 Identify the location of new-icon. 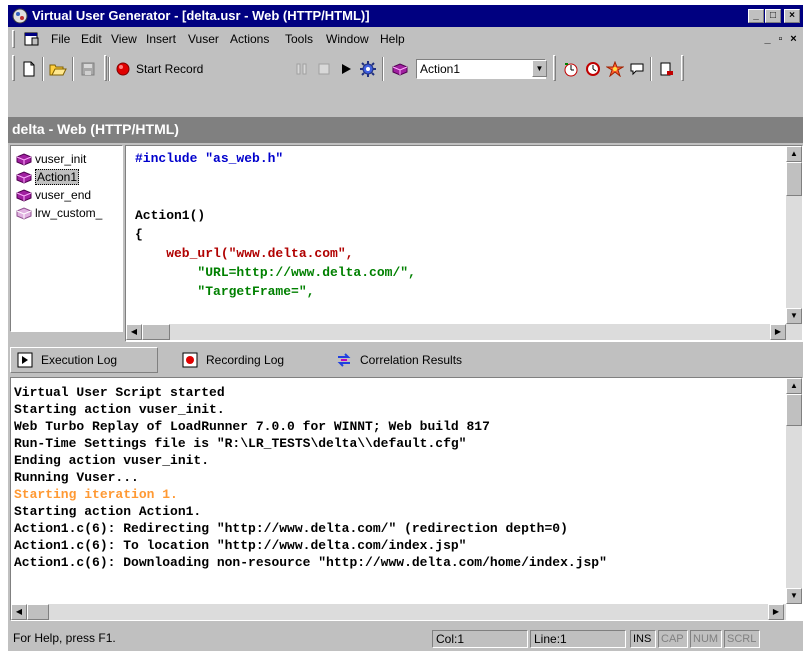
(29, 69).